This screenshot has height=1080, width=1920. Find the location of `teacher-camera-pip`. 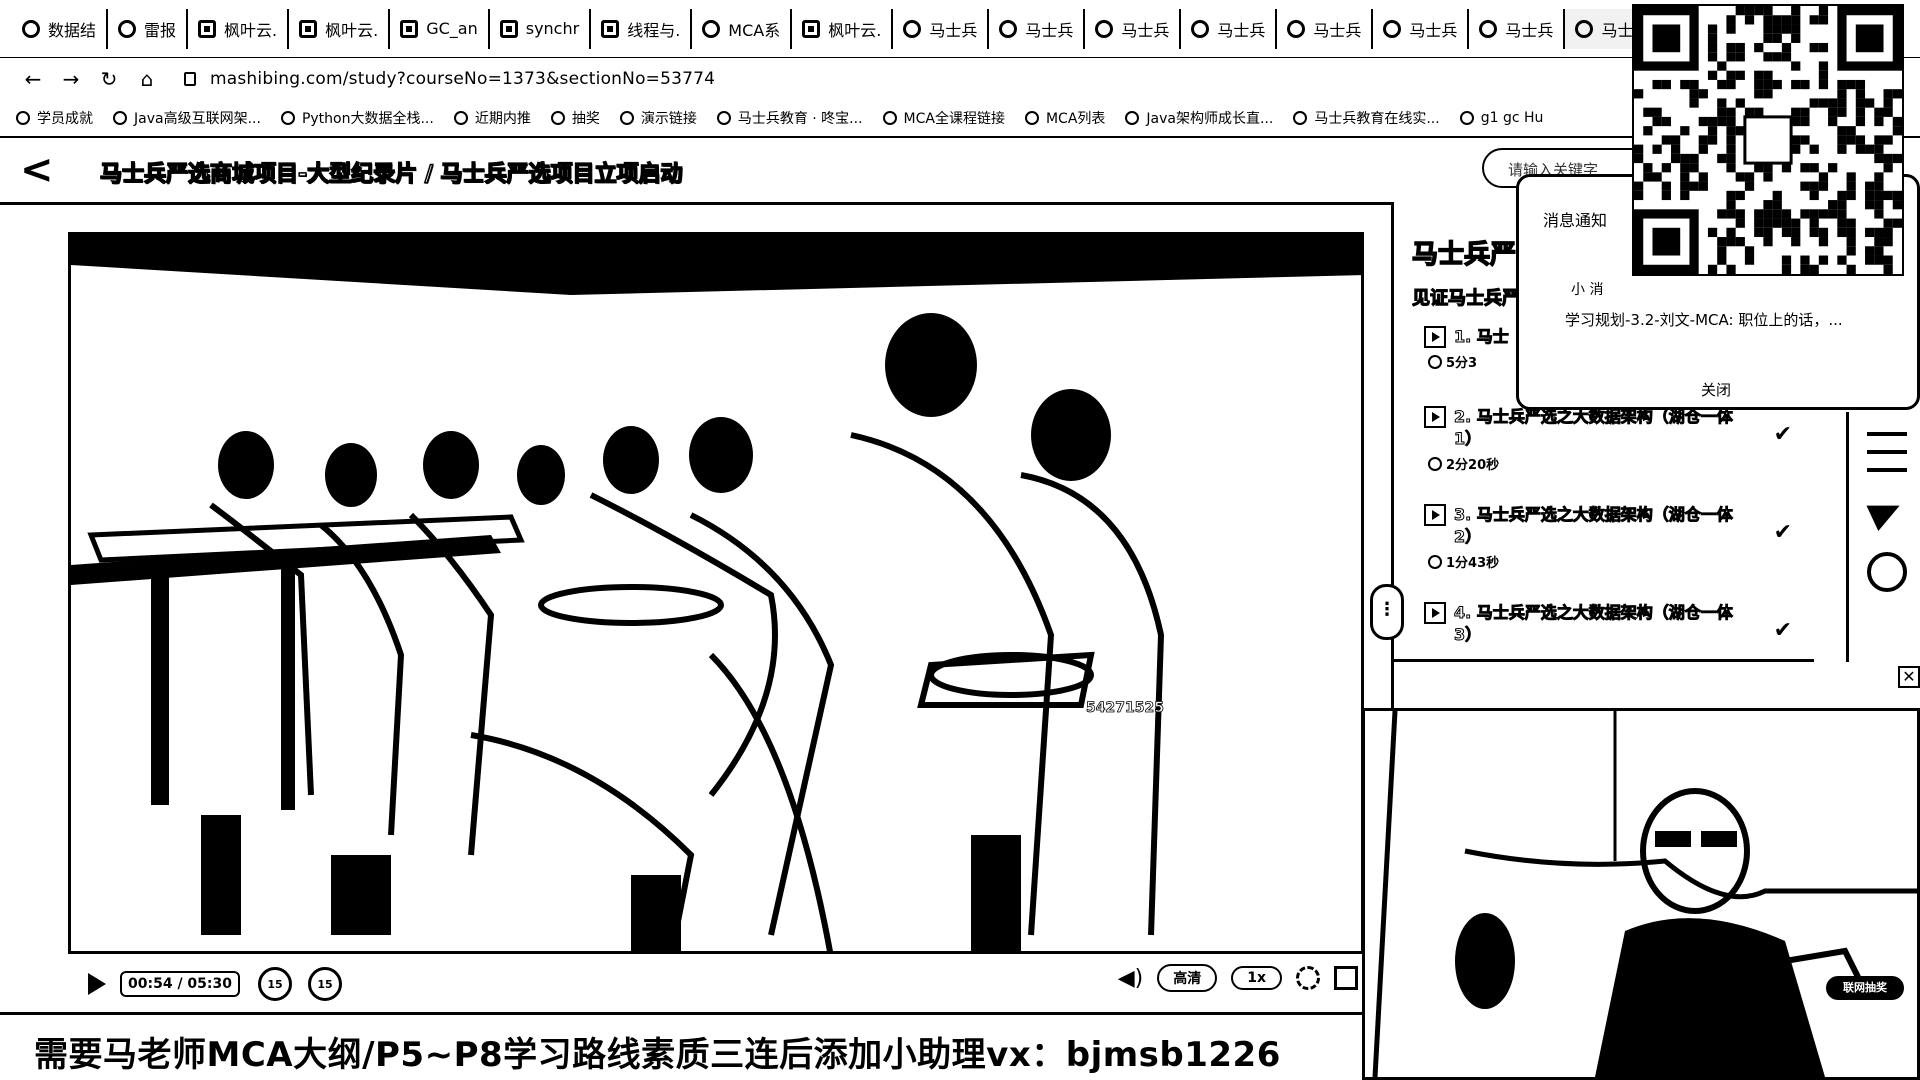

teacher-camera-pip is located at coordinates (1641, 894).